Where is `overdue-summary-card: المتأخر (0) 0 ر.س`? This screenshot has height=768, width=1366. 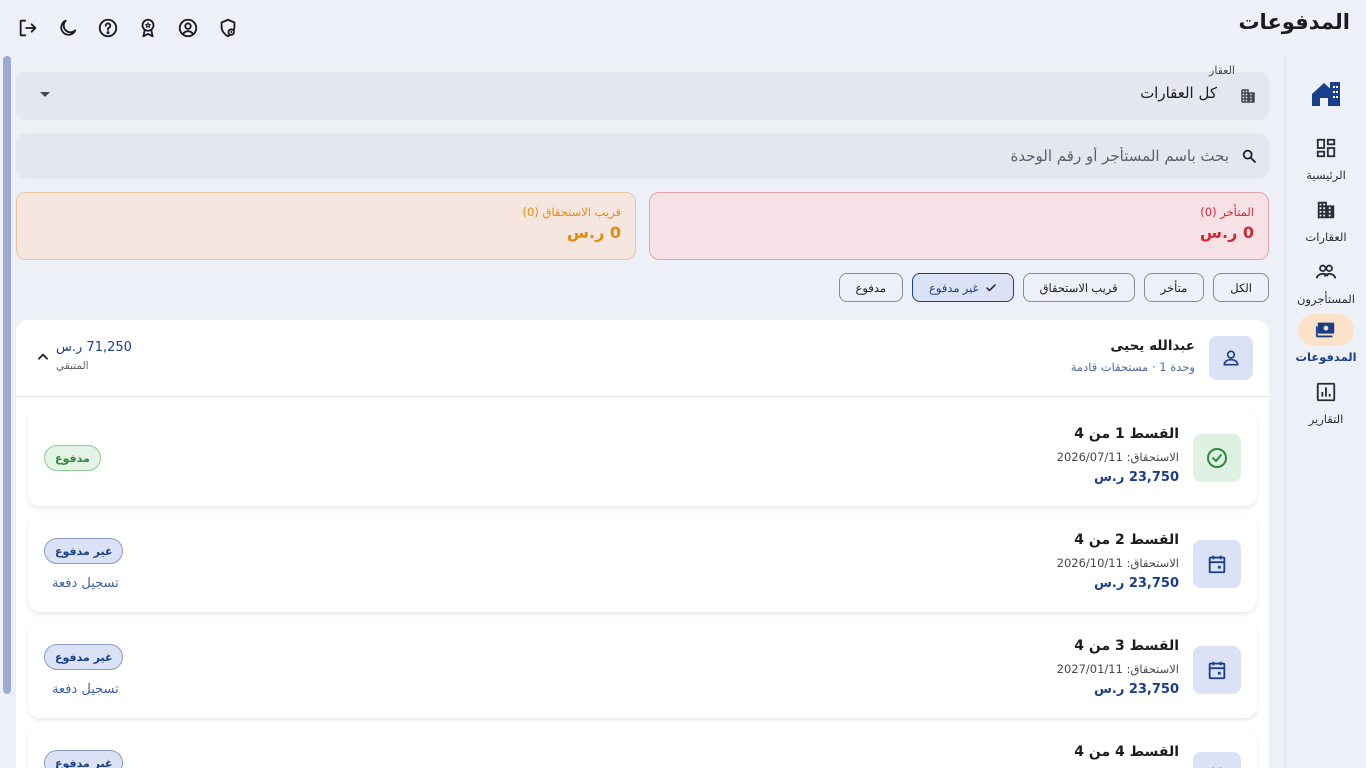
overdue-summary-card: المتأخر (0) 0 ر.س is located at coordinates (959, 226).